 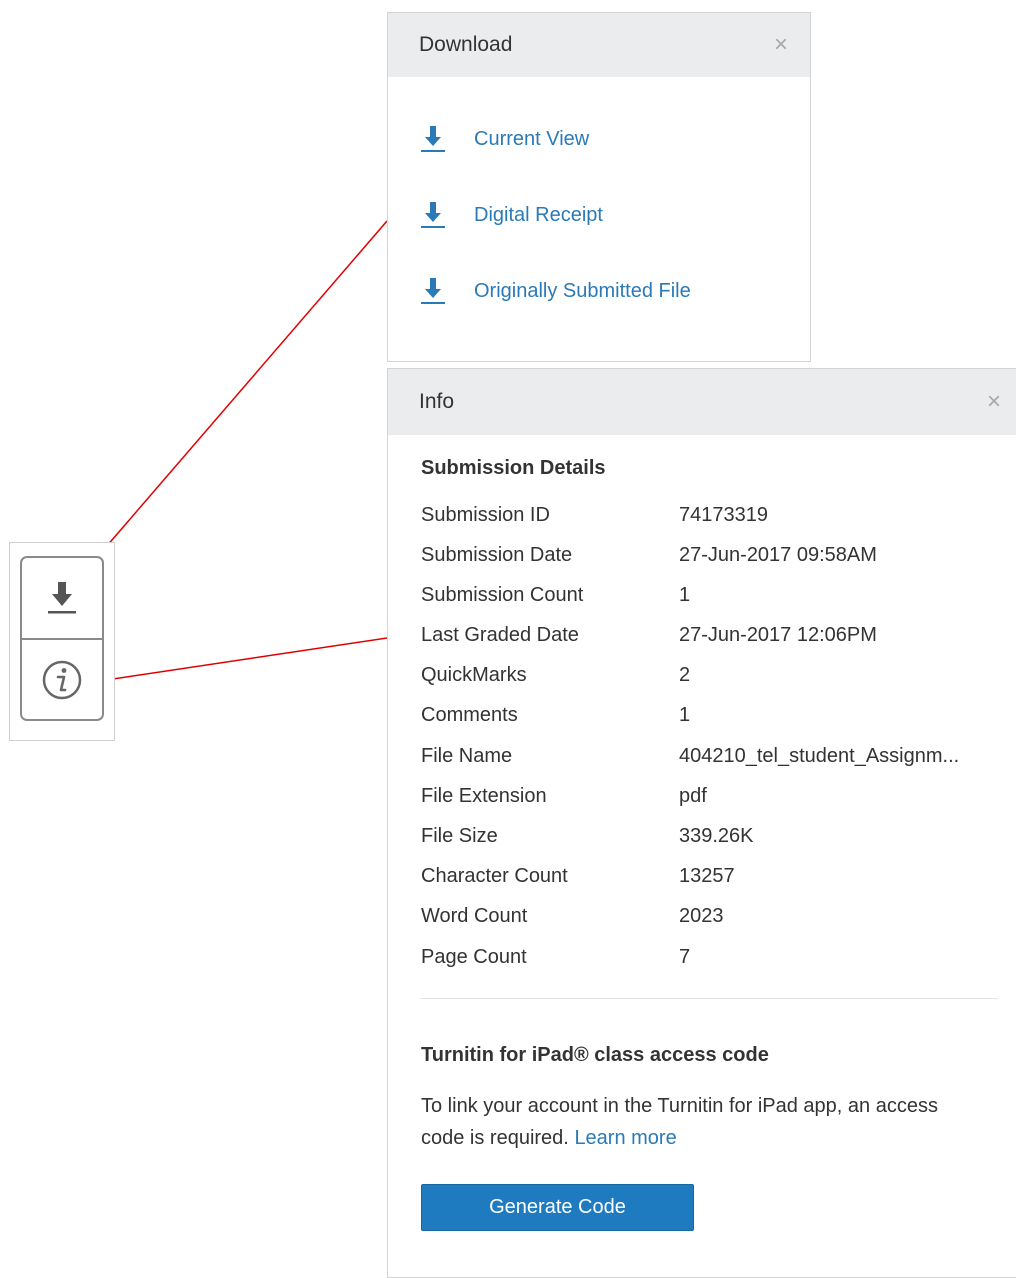 I want to click on detail-row: Character Count 13257, so click(x=711, y=880).